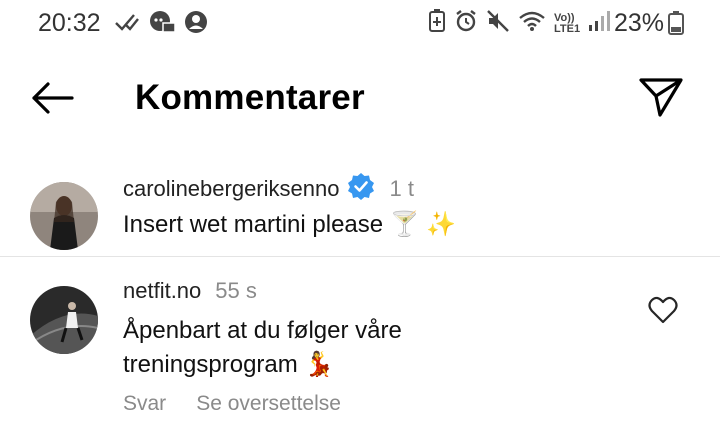 This screenshot has width=720, height=439. I want to click on check-notification-icon, so click(127, 24).